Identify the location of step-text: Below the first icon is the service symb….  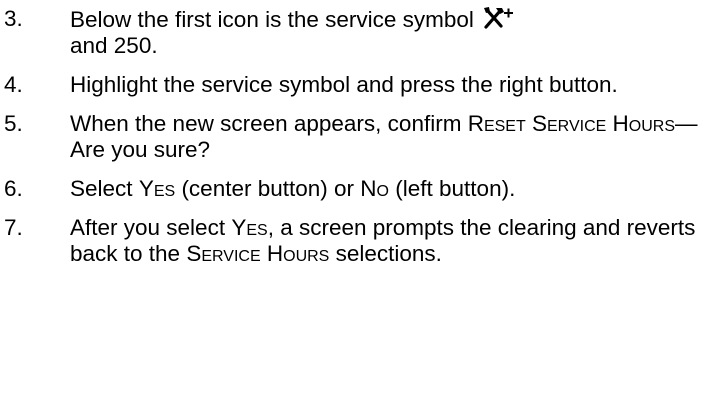
(272, 19).